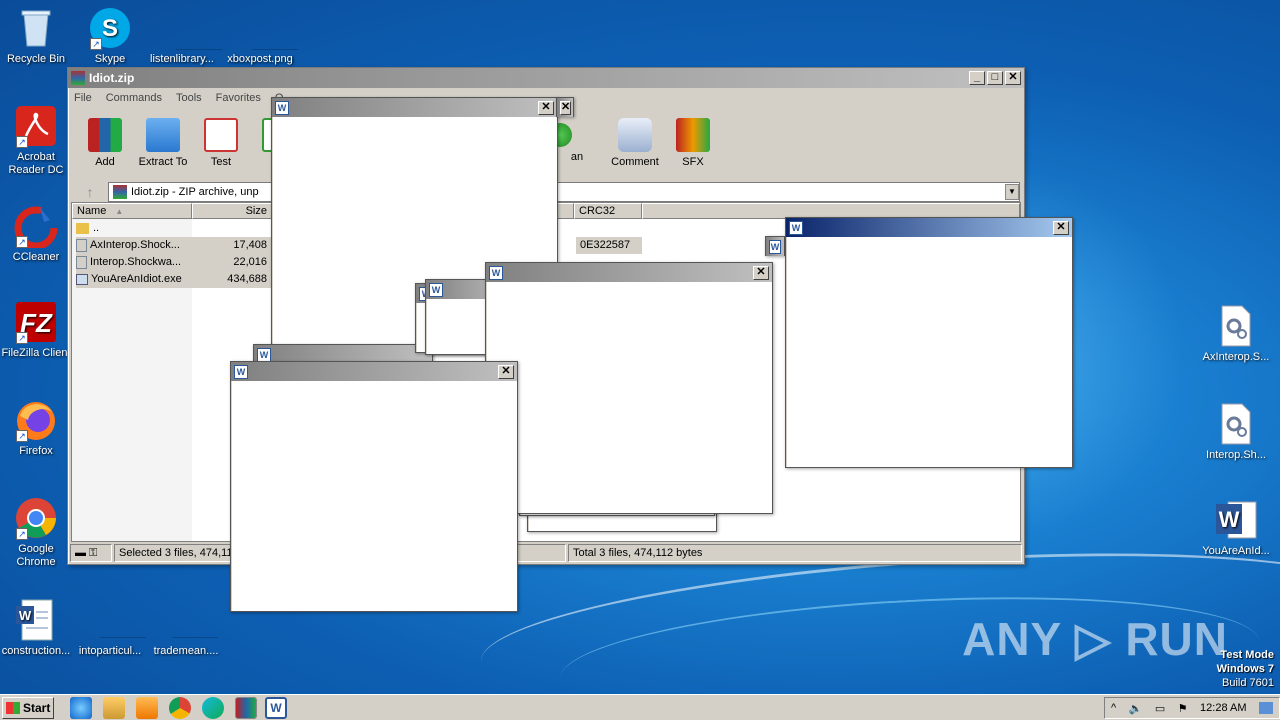 This screenshot has width=1280, height=720. What do you see at coordinates (1012, 192) in the screenshot?
I see `dropdown-arrow-icon: ▼` at bounding box center [1012, 192].